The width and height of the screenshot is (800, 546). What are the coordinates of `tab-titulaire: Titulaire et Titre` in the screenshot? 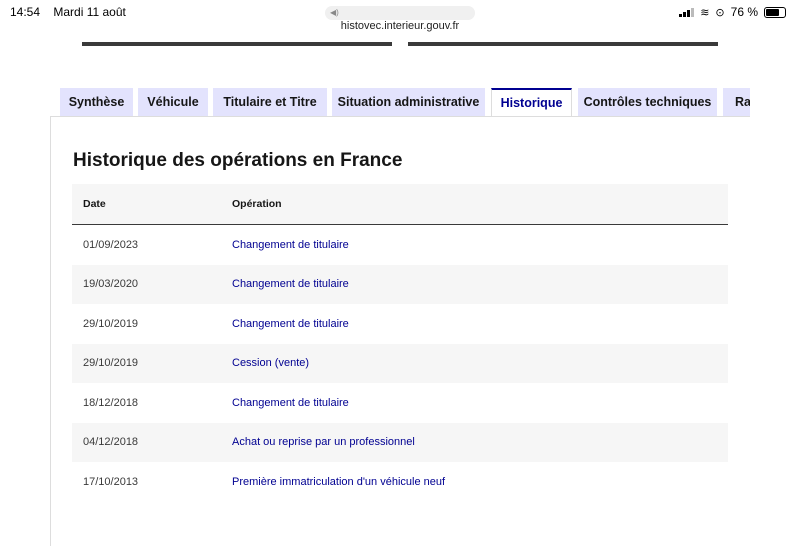 It's located at (270, 102).